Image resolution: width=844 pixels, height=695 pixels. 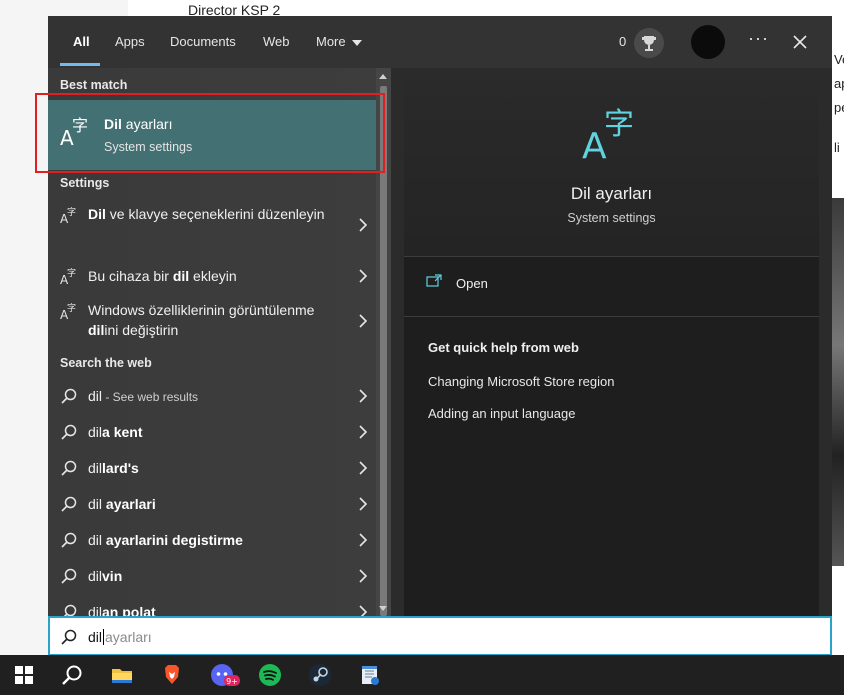 What do you see at coordinates (434, 280) in the screenshot?
I see `open-icon` at bounding box center [434, 280].